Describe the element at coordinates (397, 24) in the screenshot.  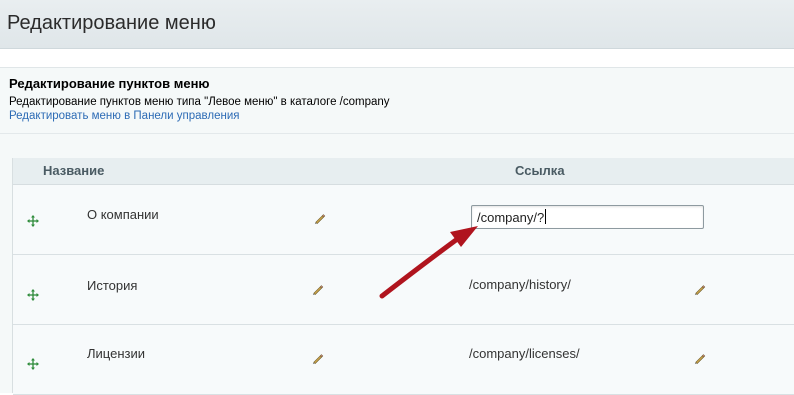
I see `title-bar: Редактирование меню` at that location.